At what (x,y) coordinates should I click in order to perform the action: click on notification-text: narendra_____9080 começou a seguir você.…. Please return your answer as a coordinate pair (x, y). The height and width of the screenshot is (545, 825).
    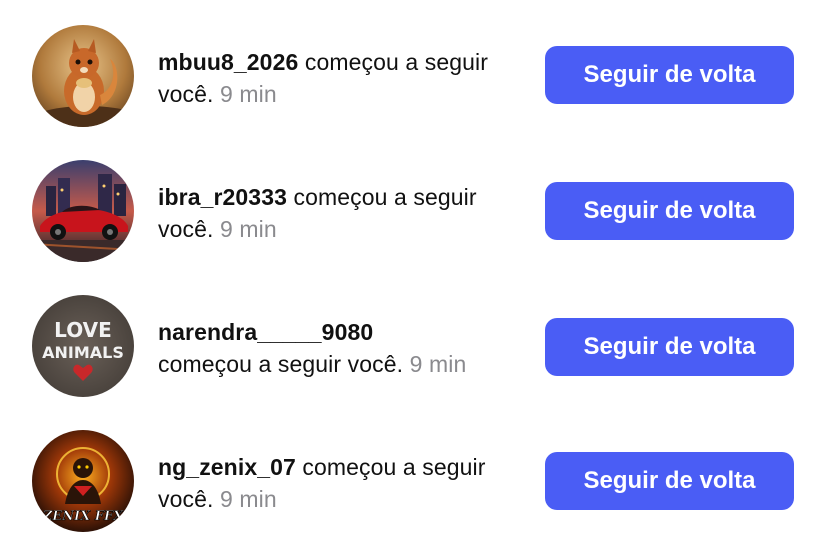
    Looking at the image, I should click on (348, 348).